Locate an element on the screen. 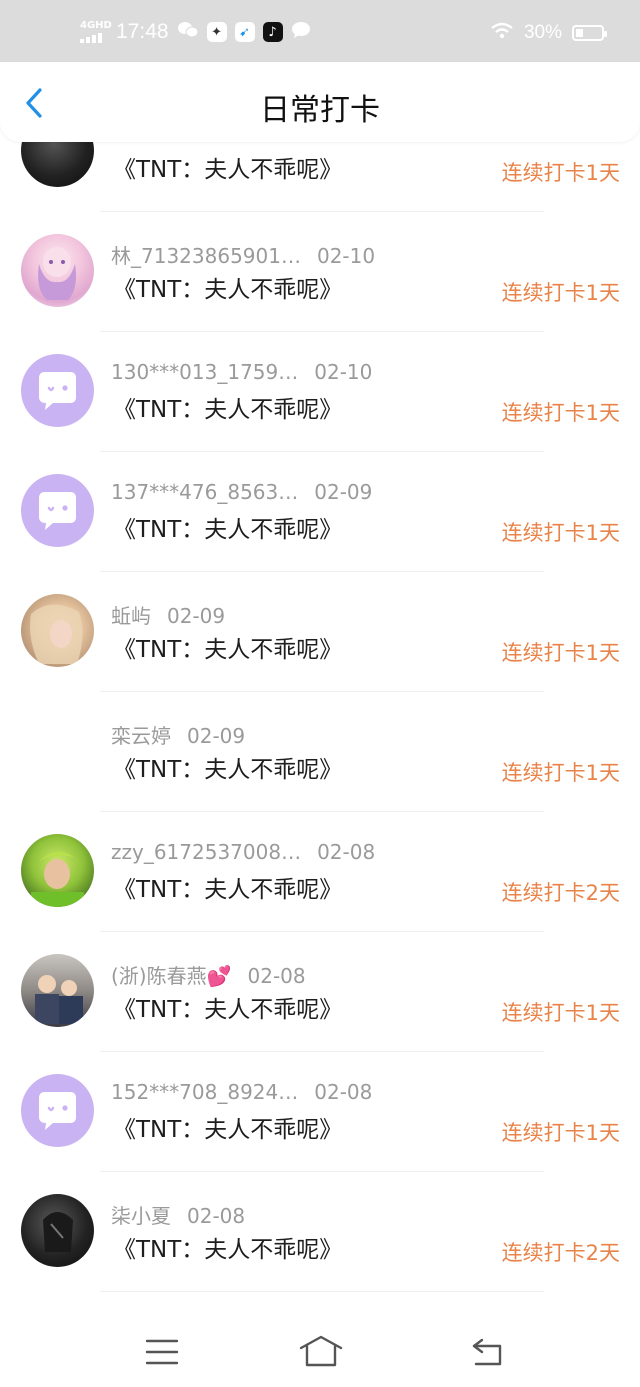 This screenshot has width=640, height=1387. status-left: 4GHD 17:48 ✦ ➹ ♪ is located at coordinates (195, 32).